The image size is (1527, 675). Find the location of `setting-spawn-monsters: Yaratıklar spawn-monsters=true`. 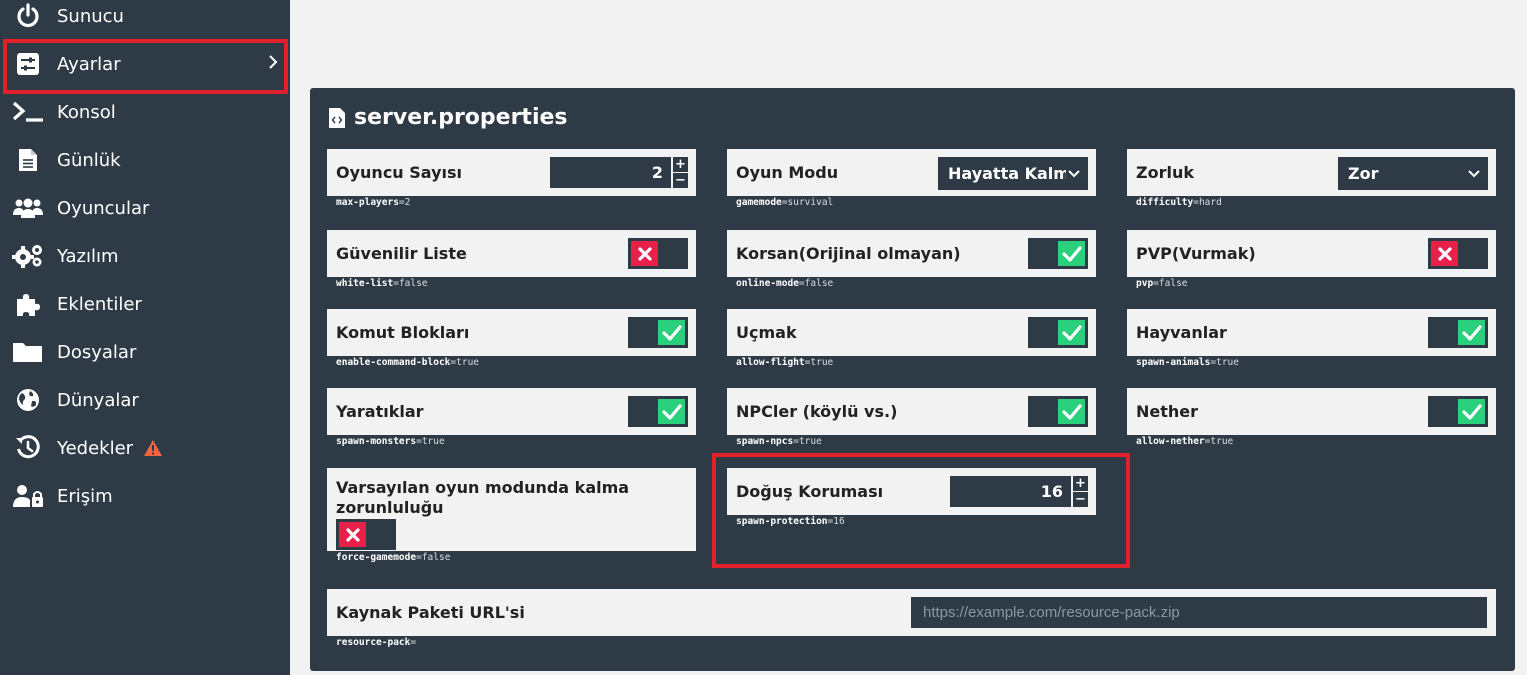

setting-spawn-monsters: Yaratıklar spawn-monsters=true is located at coordinates (511, 418).